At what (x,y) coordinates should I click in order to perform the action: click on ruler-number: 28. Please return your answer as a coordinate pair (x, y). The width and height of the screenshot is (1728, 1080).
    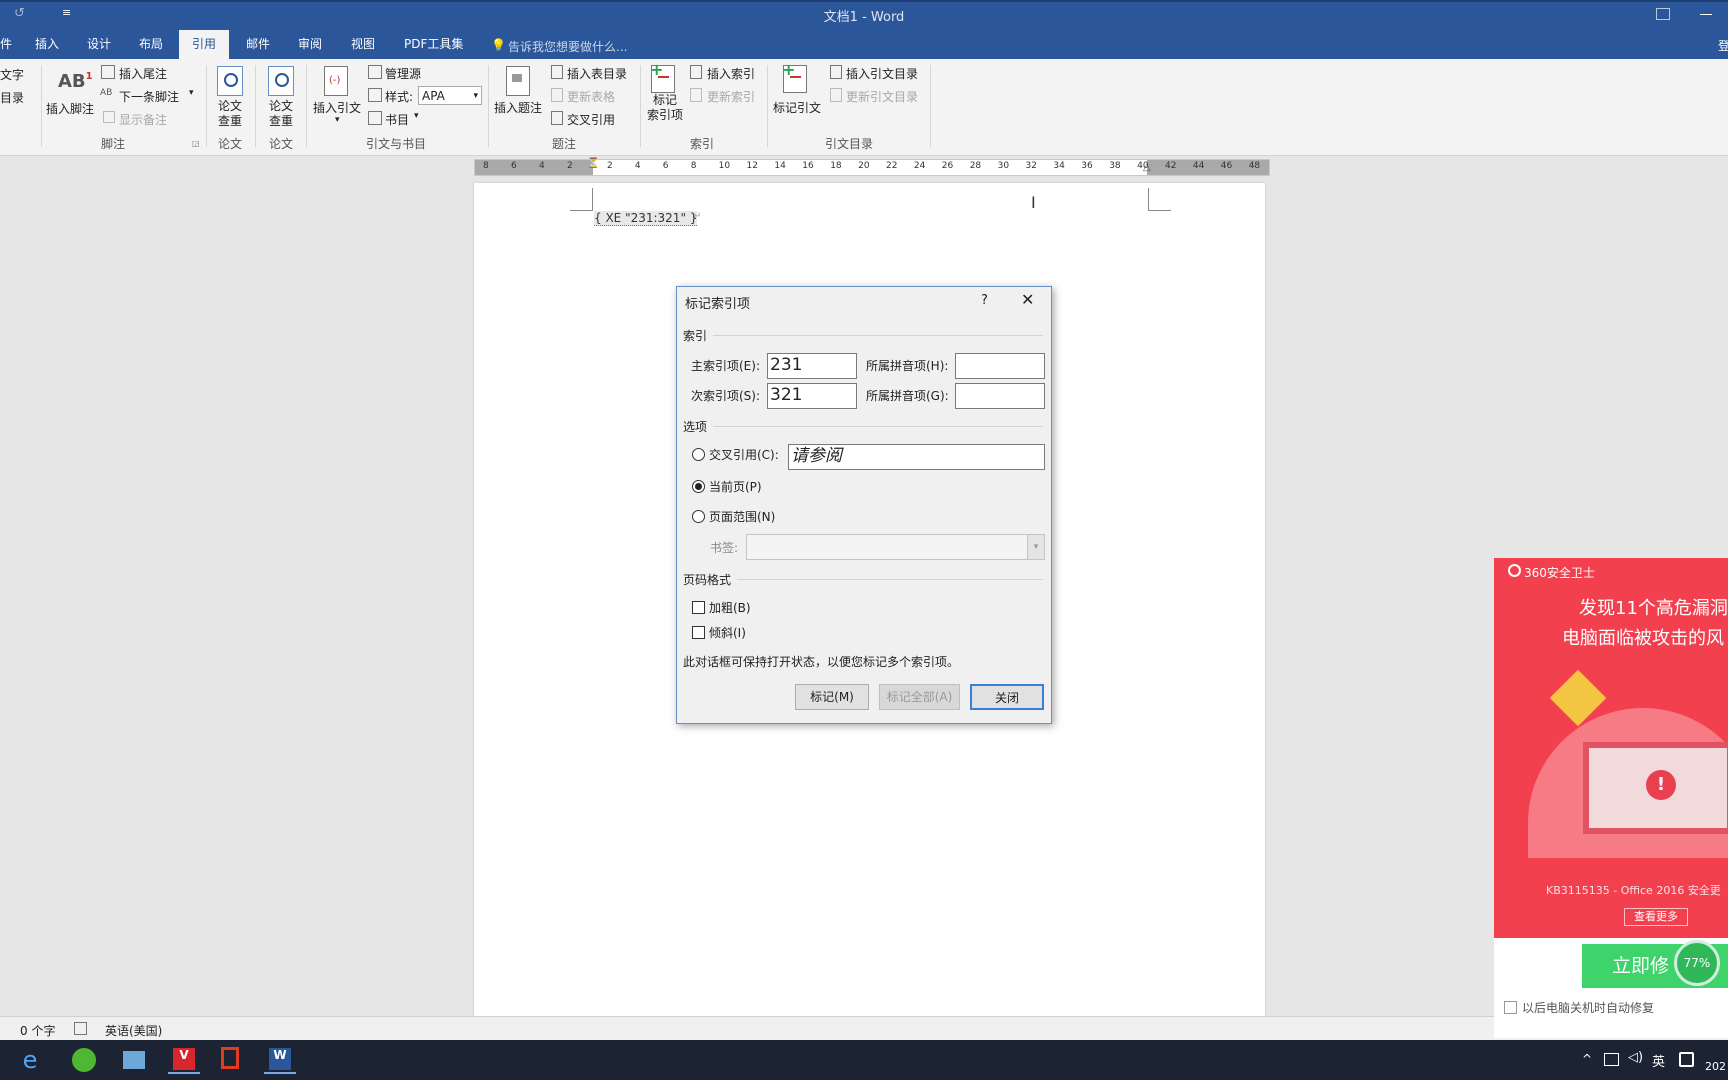
    Looking at the image, I should click on (975, 166).